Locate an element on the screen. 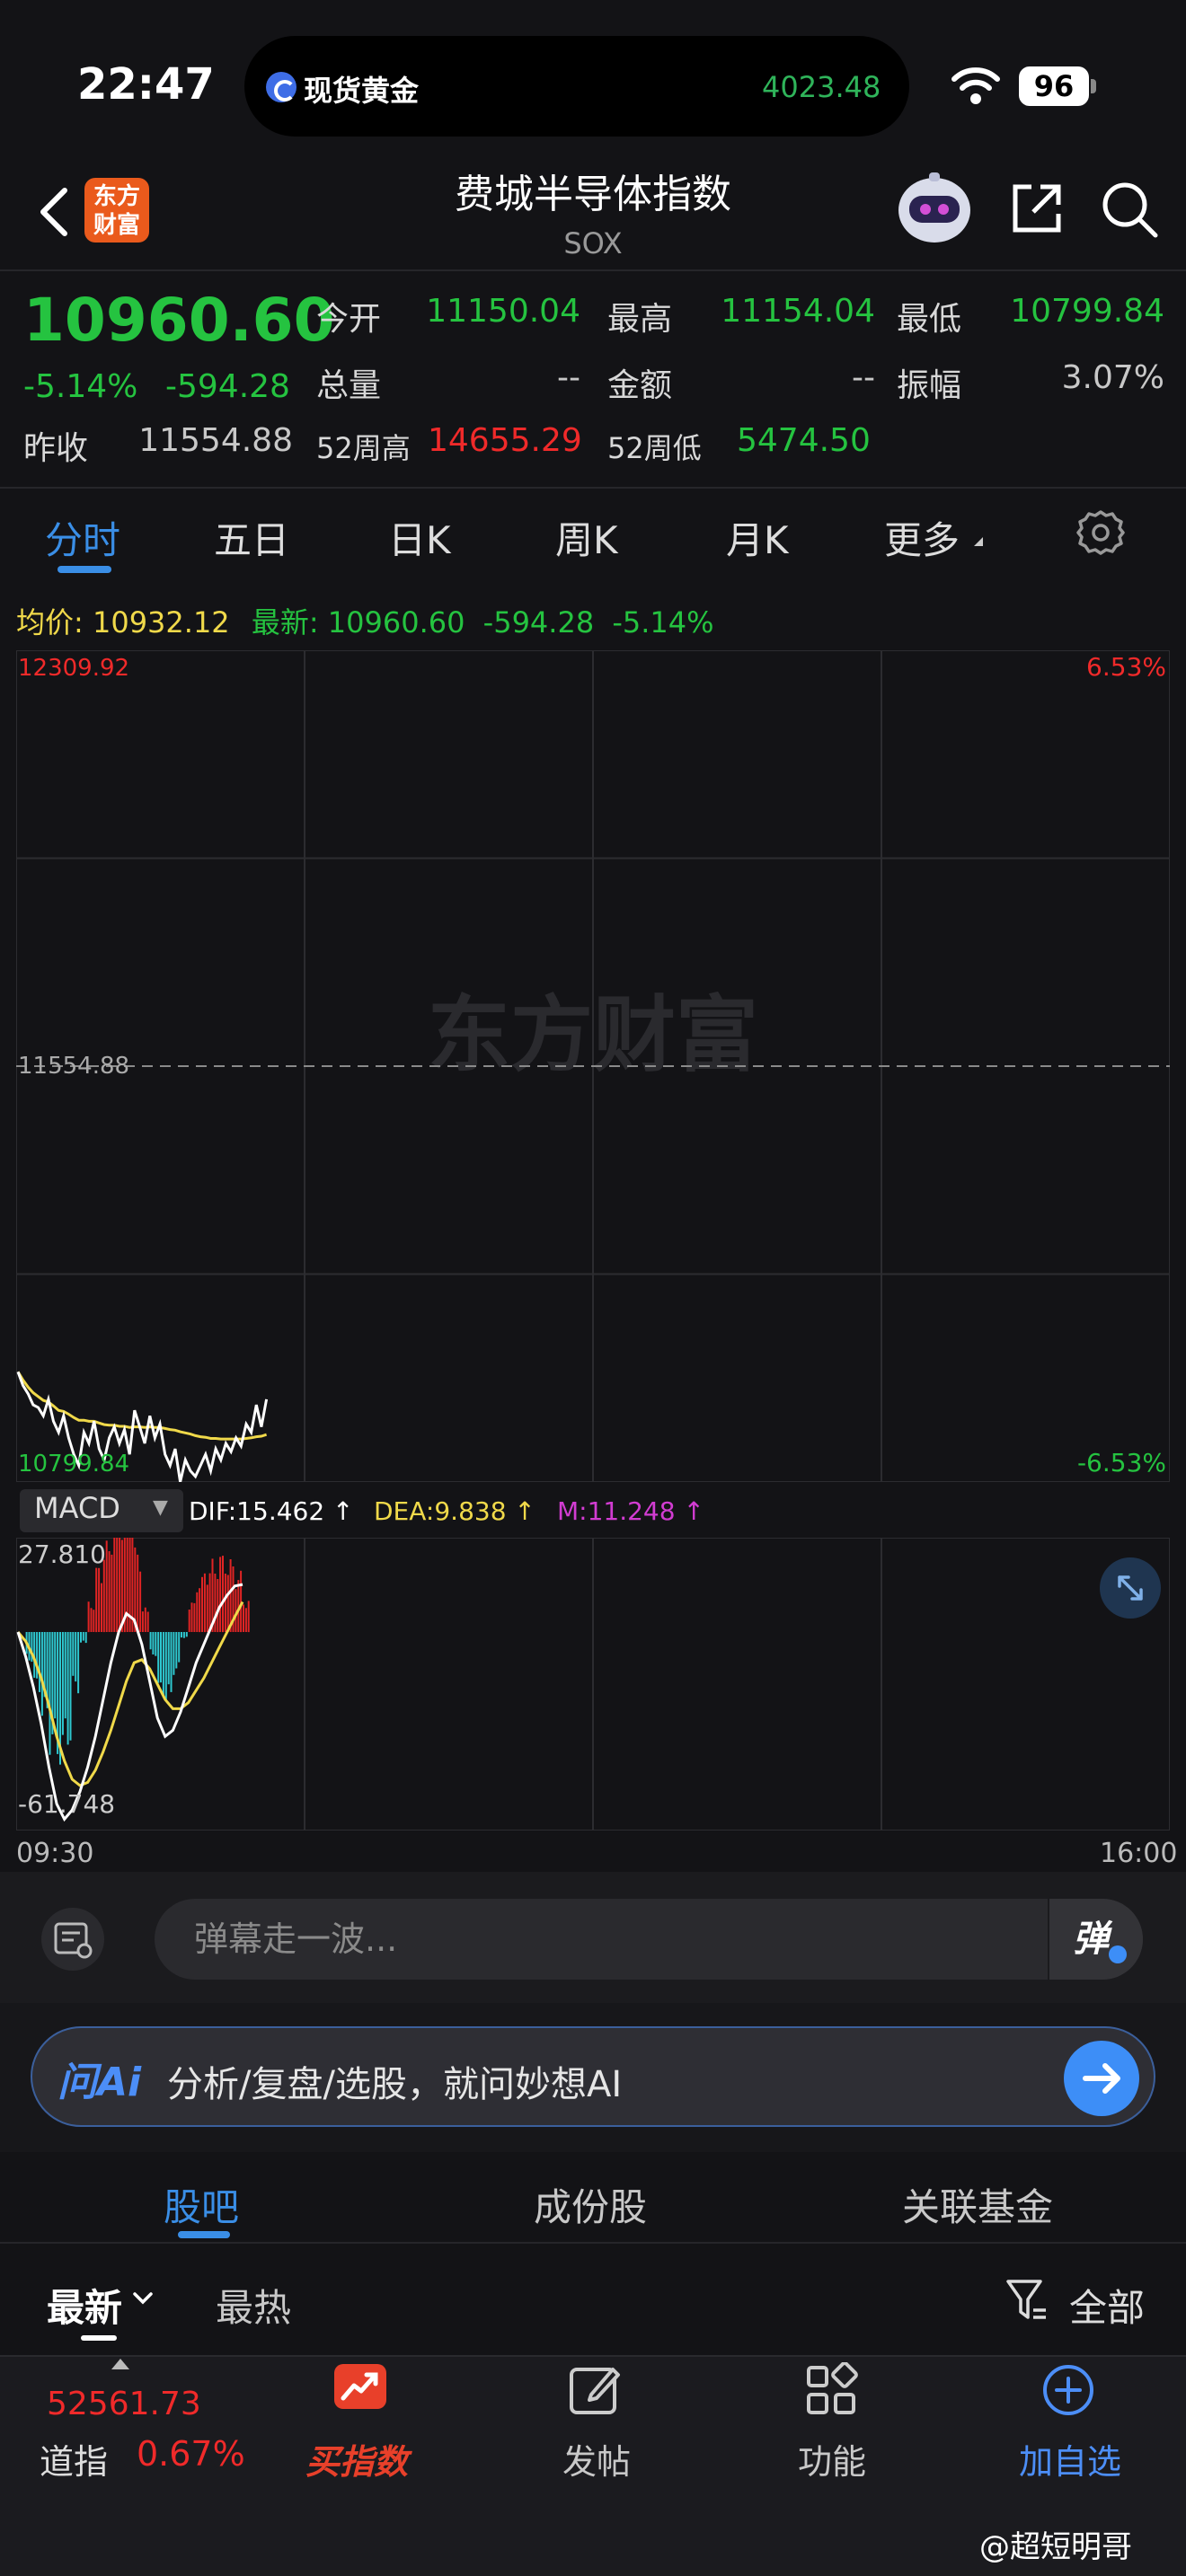 The width and height of the screenshot is (1186, 2576). tab-daily-k: 日K is located at coordinates (419, 537).